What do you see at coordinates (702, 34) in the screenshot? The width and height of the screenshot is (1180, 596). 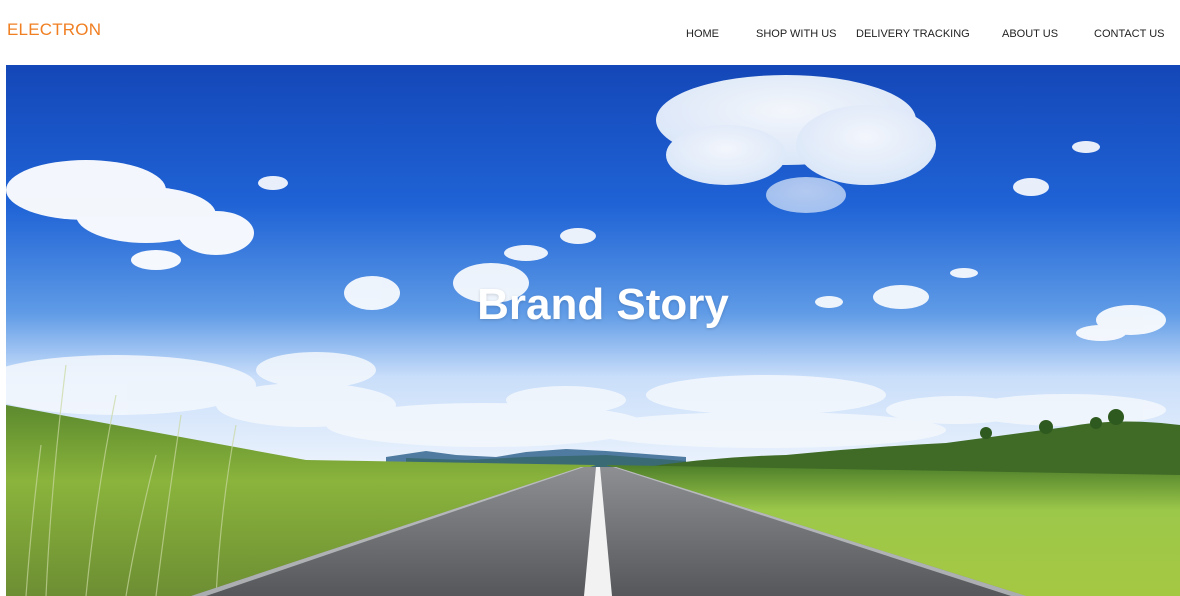 I see `nav-home-link: HOME` at bounding box center [702, 34].